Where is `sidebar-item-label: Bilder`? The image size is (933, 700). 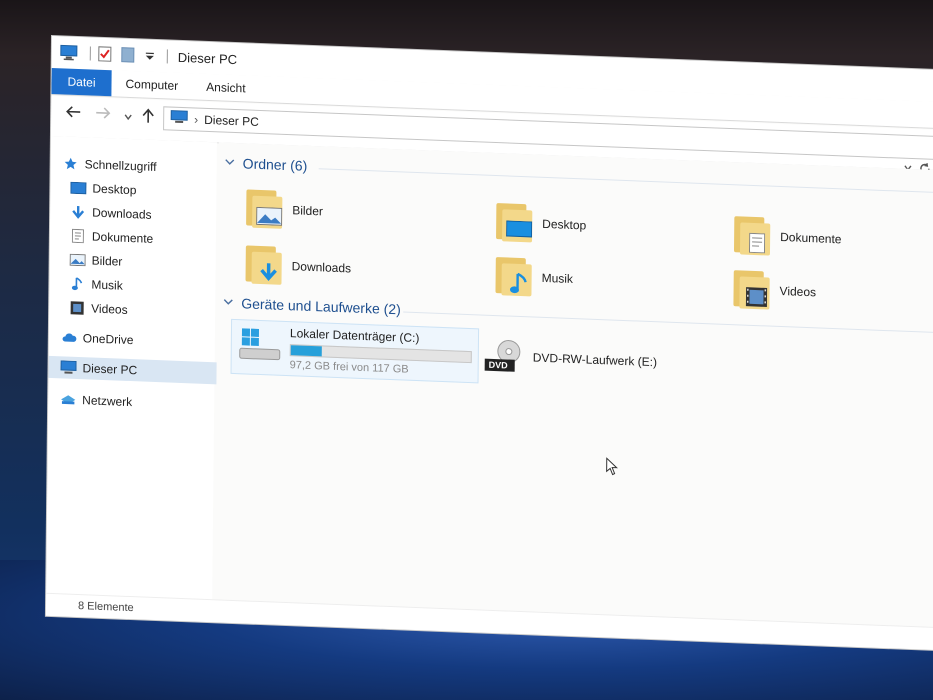 sidebar-item-label: Bilder is located at coordinates (107, 261).